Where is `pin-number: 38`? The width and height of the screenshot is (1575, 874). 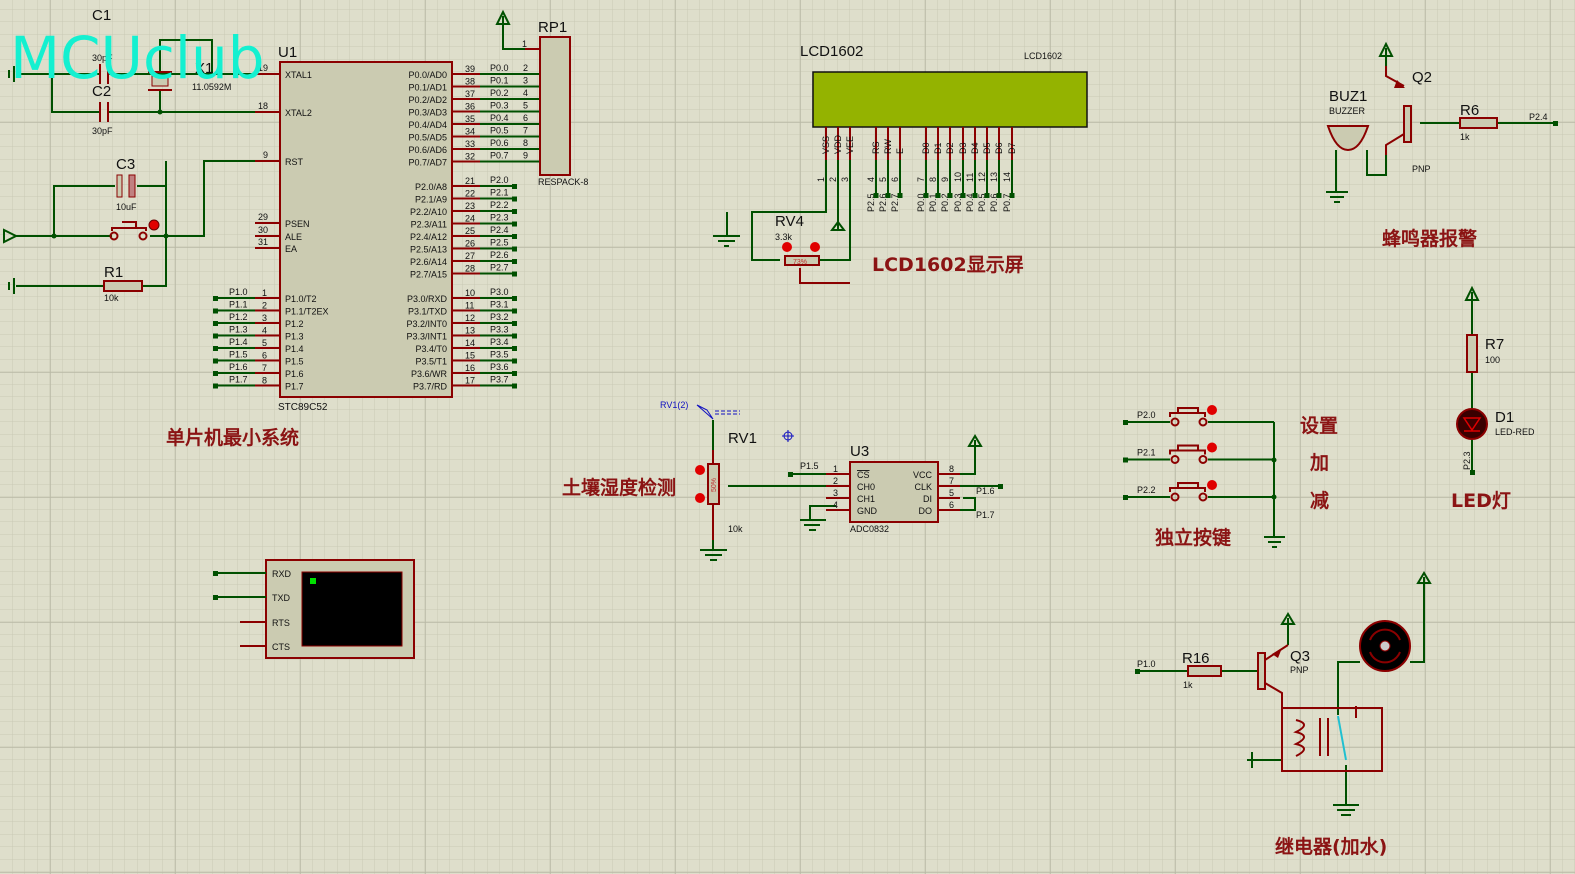
pin-number: 38 is located at coordinates (470, 82).